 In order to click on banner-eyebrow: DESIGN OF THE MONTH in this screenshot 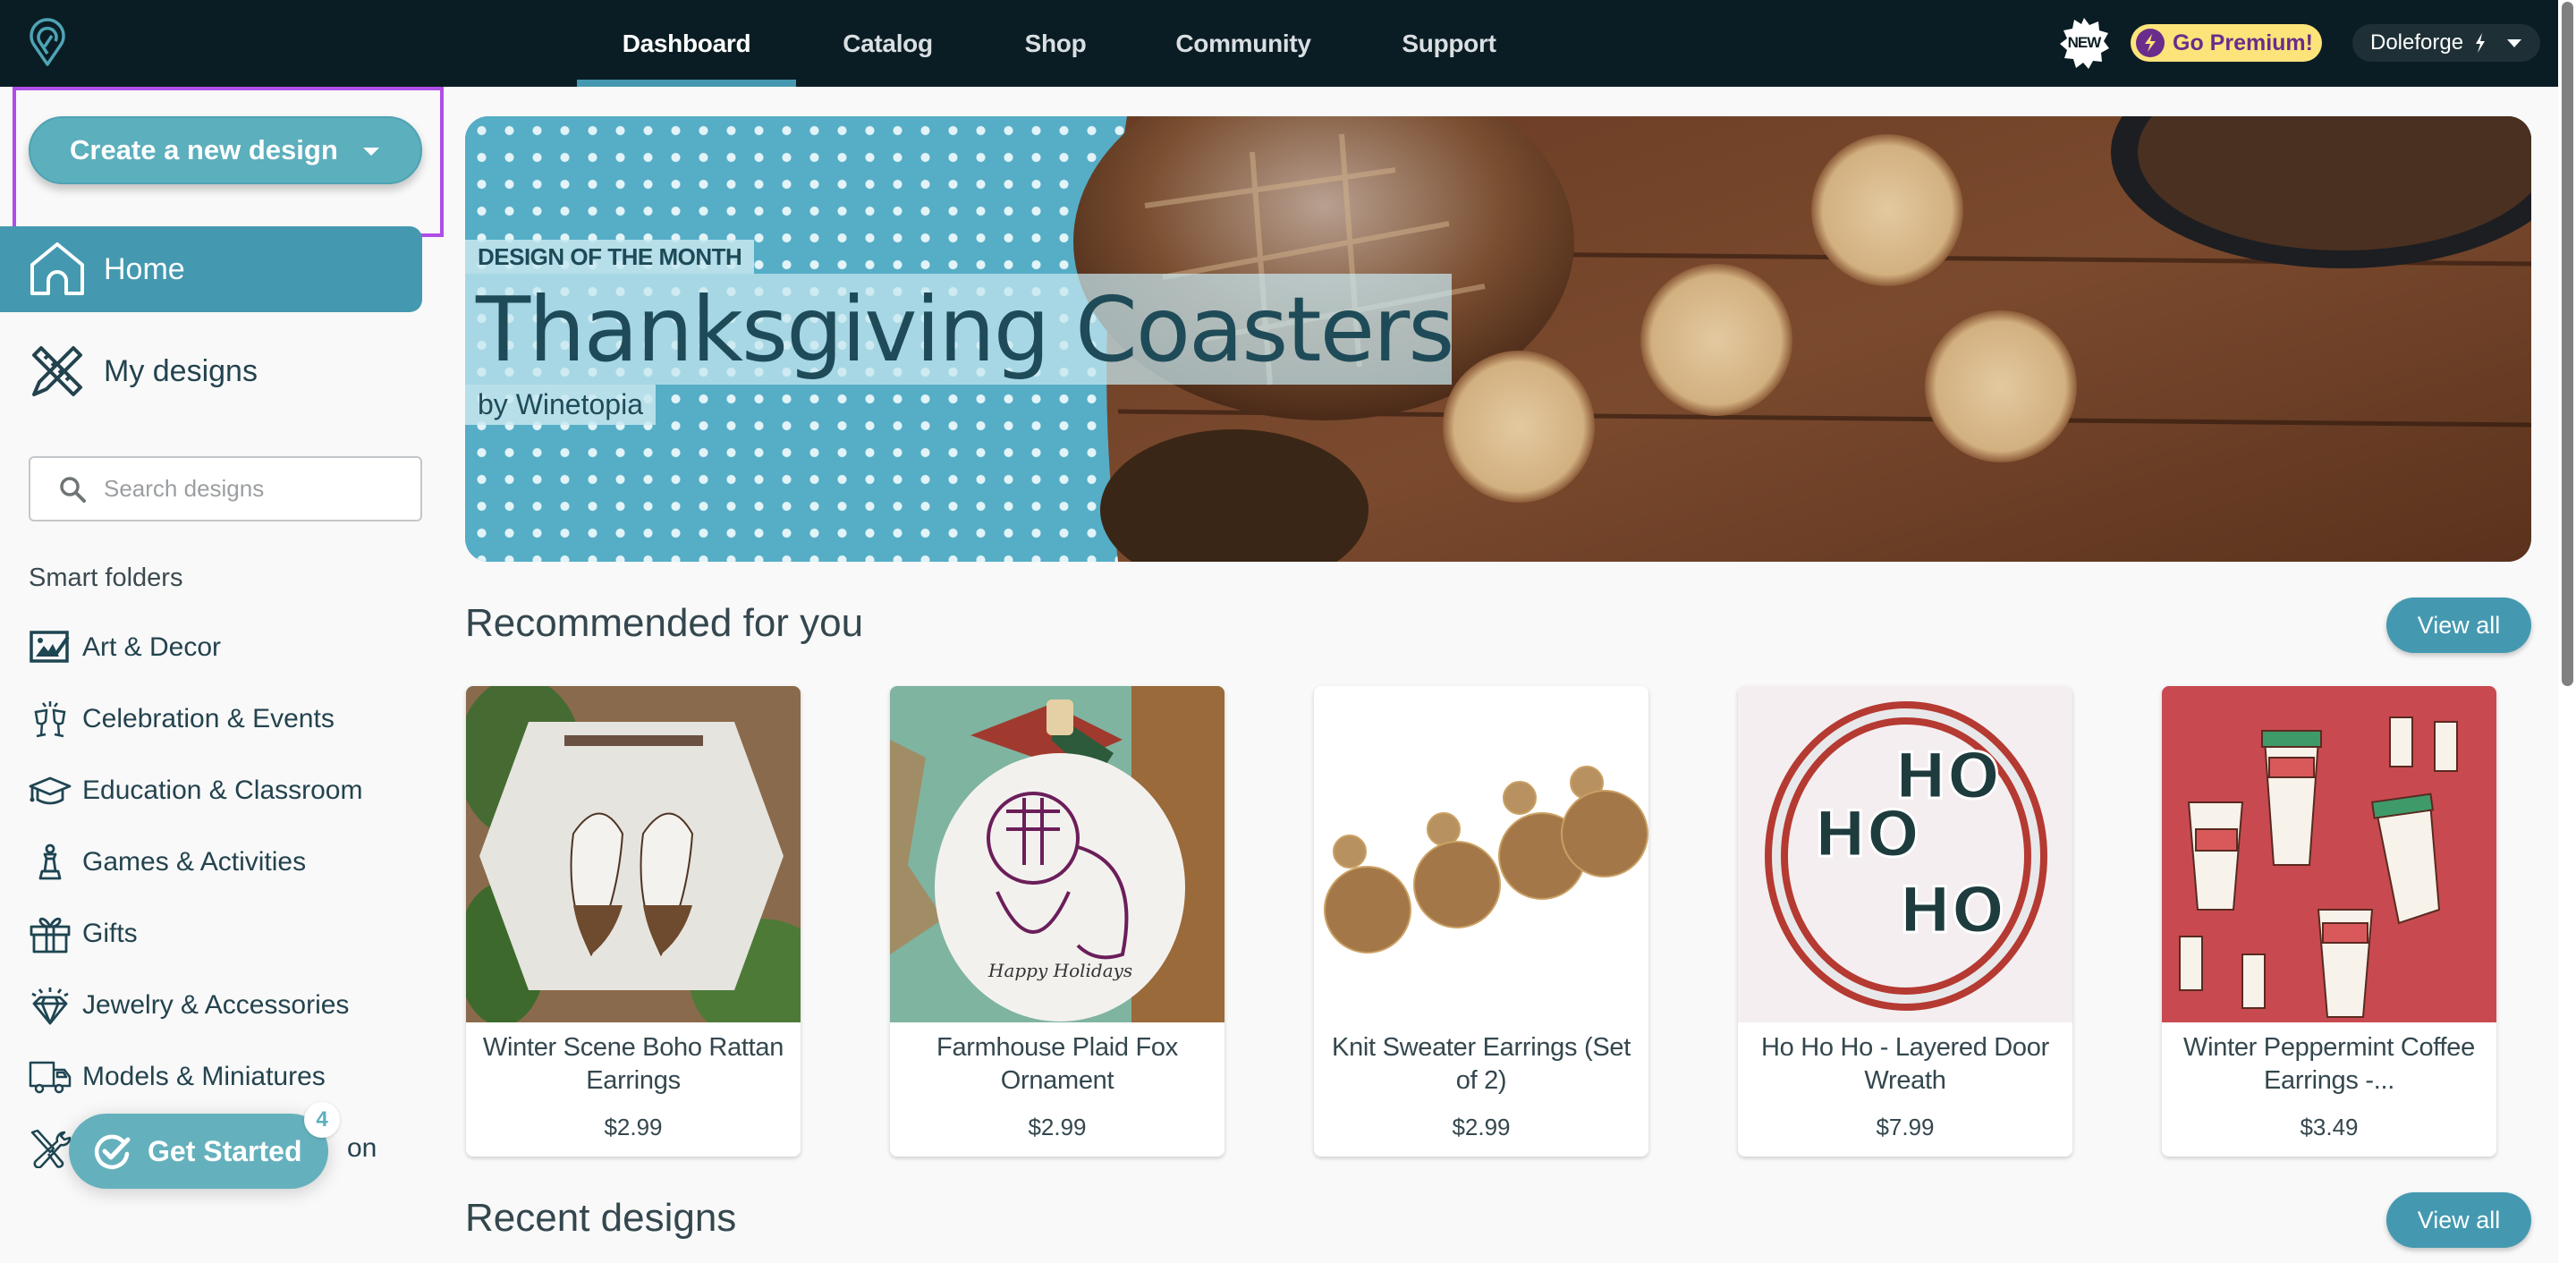, I will do `click(610, 257)`.